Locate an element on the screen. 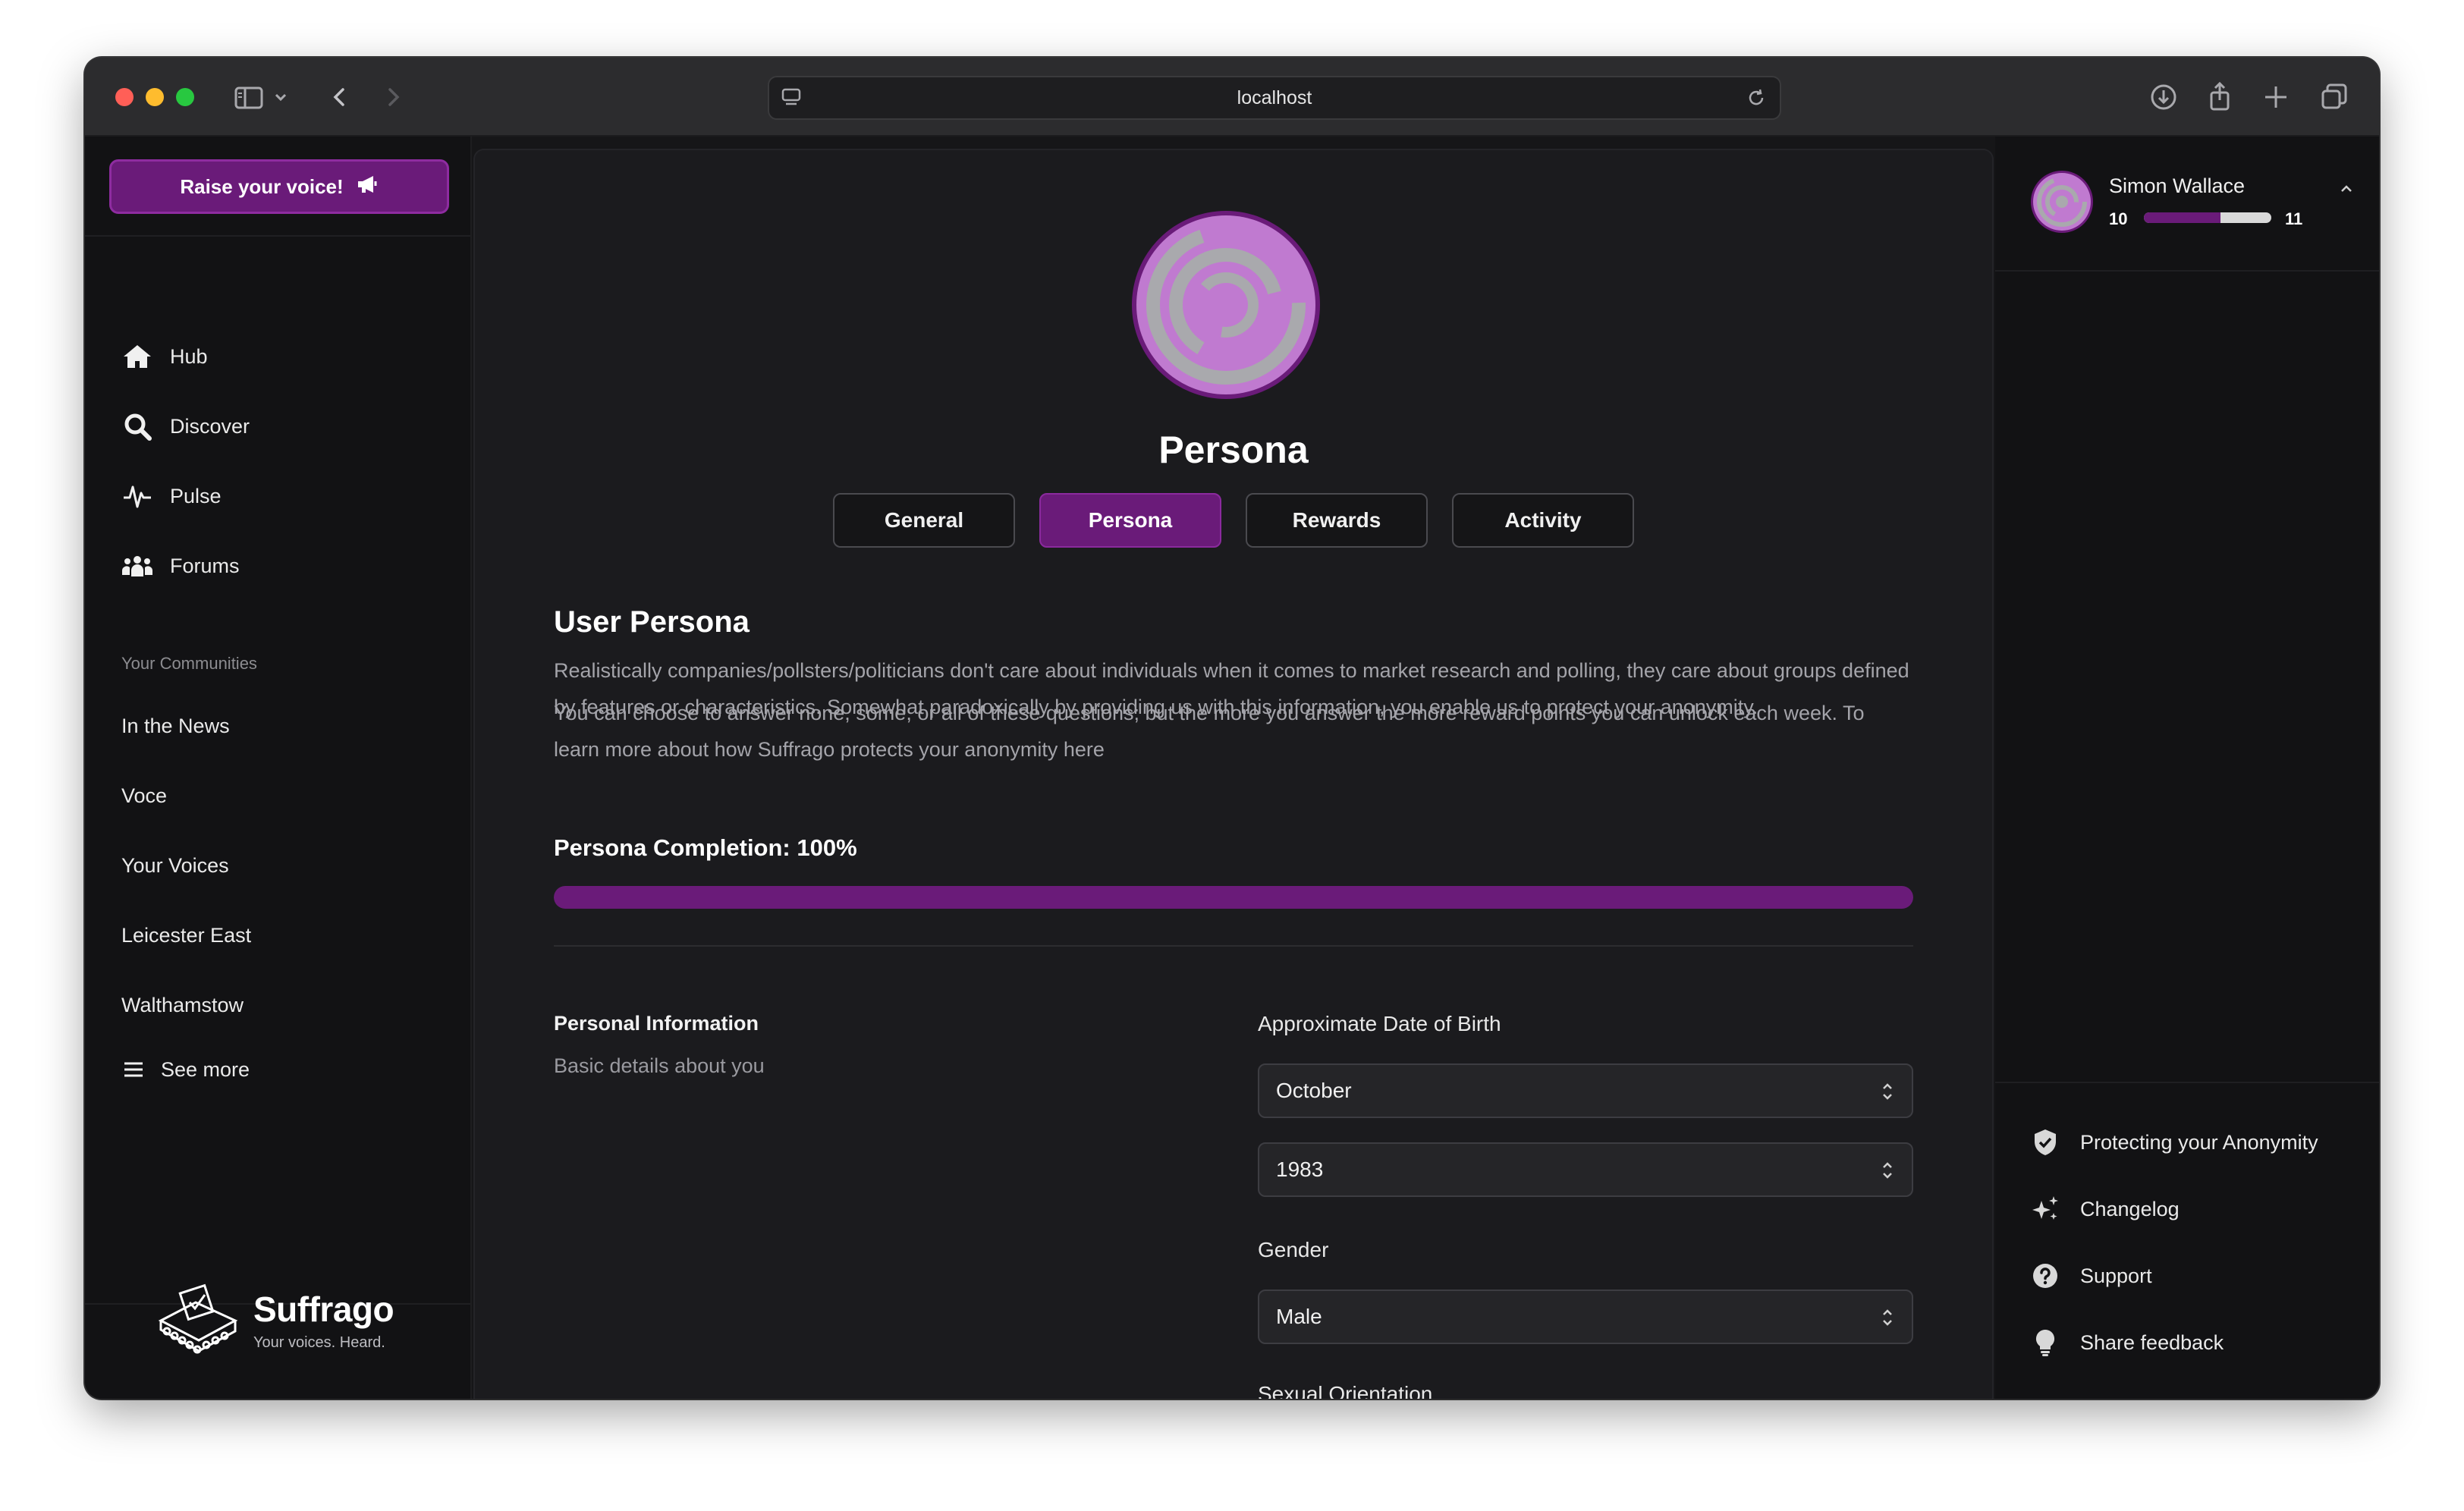 The image size is (2464, 1511). sidebar-item-forums: Forums is located at coordinates (180, 566).